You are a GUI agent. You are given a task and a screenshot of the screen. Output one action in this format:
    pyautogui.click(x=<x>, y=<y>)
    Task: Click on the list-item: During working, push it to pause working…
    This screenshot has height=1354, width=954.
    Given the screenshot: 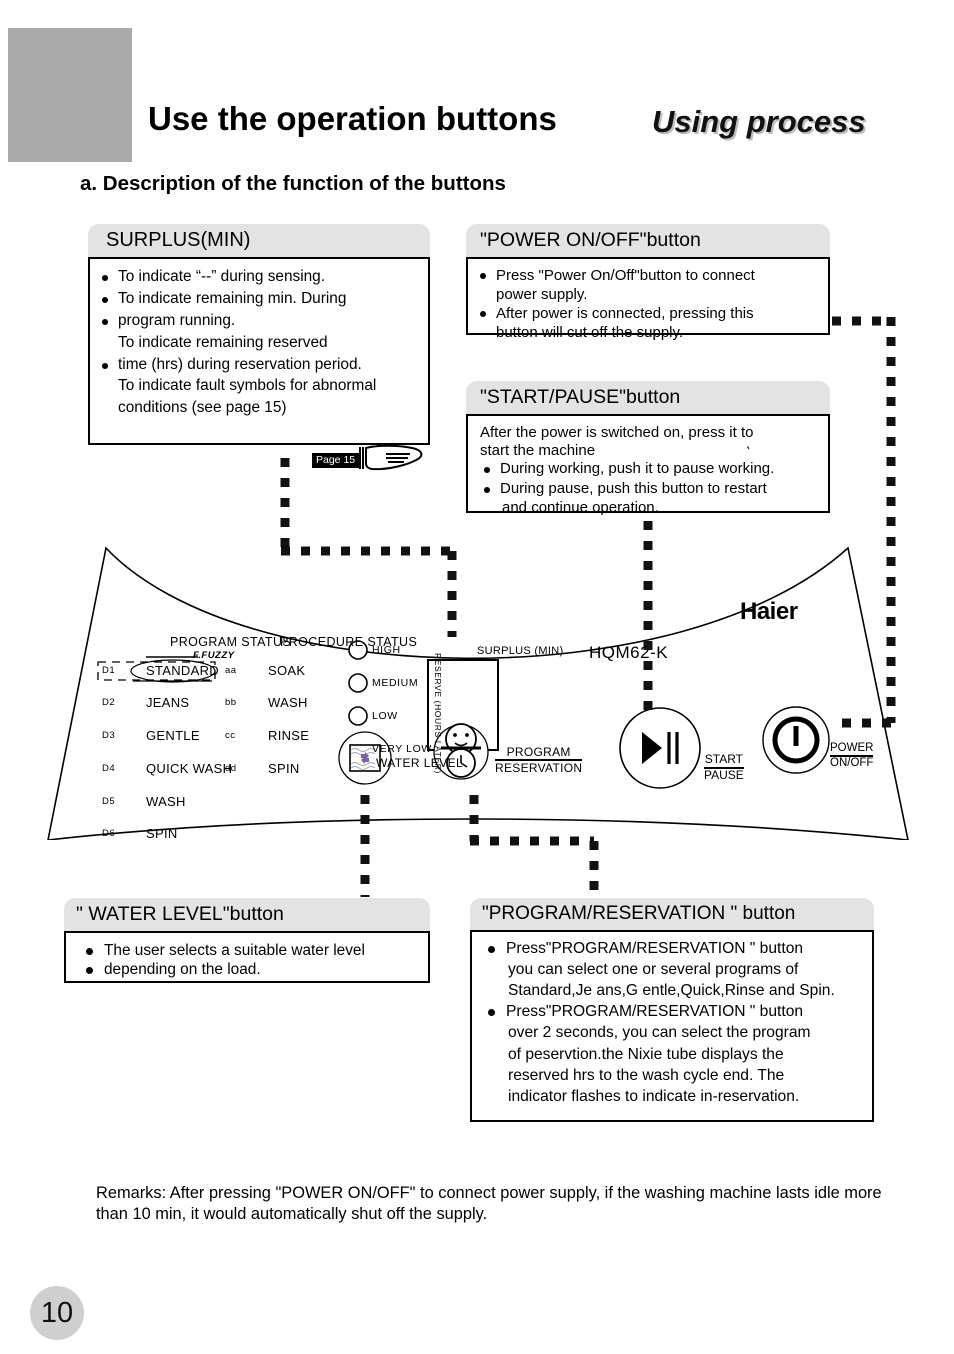 What is the action you would take?
    pyautogui.click(x=649, y=469)
    